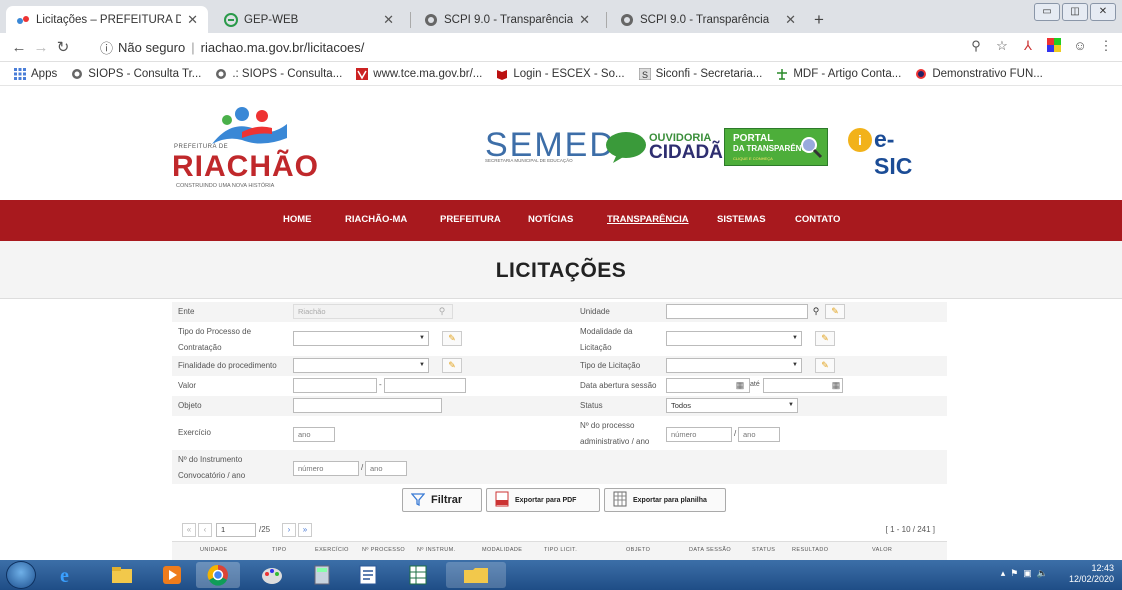 This screenshot has width=1122, height=590. I want to click on pdf-extension-icon: ⅄, so click(1028, 46).